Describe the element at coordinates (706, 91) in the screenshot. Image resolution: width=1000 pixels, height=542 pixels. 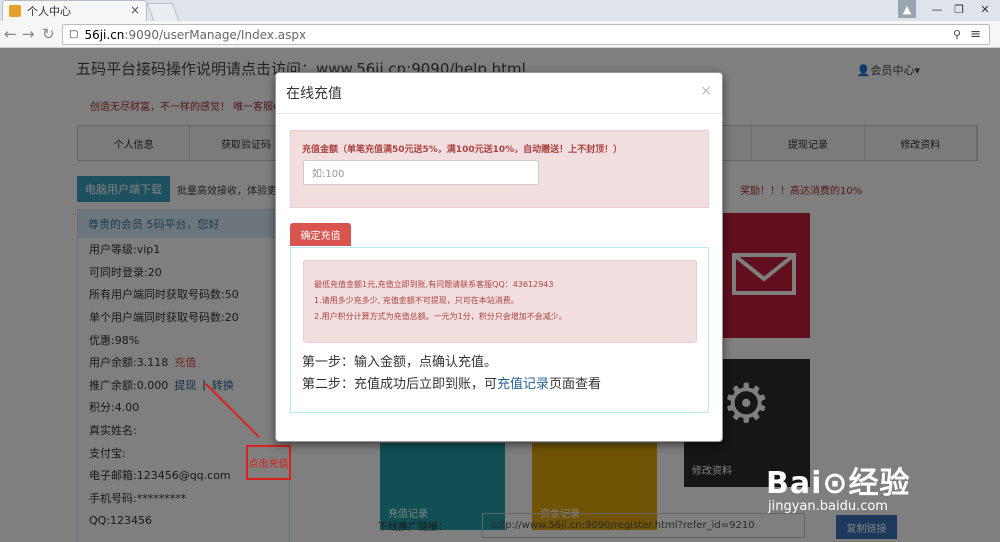
I see `close-icon: ×` at that location.